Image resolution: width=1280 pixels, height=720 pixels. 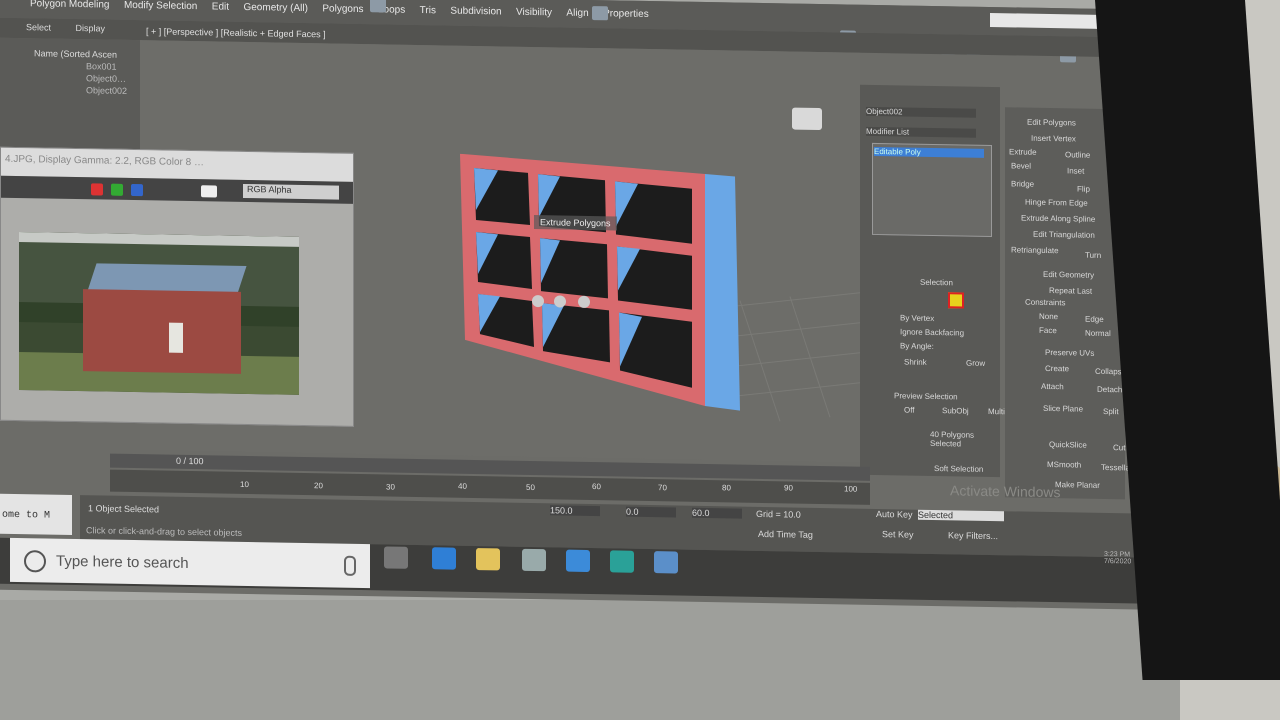 What do you see at coordinates (575, 511) in the screenshot?
I see `x-field: 150.0` at bounding box center [575, 511].